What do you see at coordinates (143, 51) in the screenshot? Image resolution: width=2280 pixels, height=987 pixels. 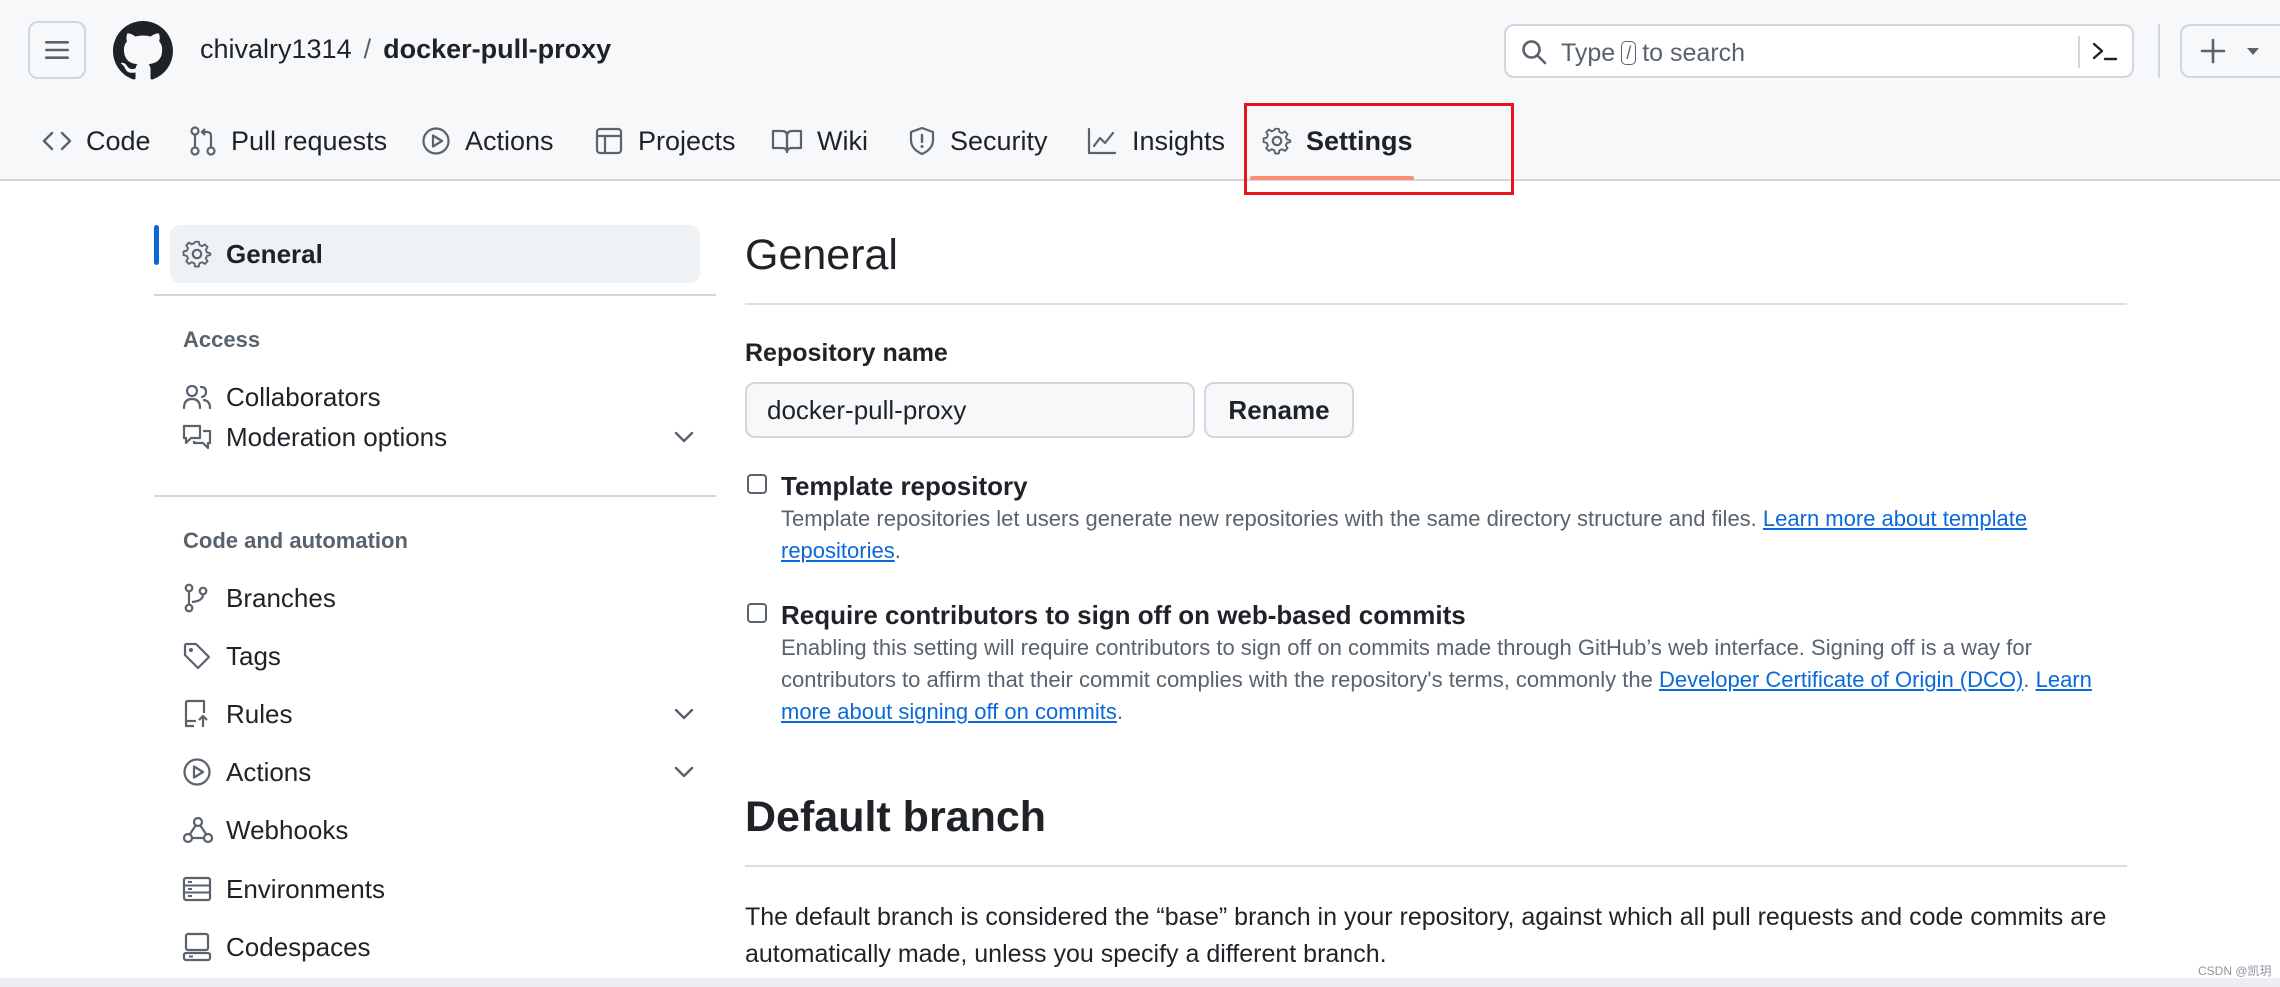 I see `github-logo-icon` at bounding box center [143, 51].